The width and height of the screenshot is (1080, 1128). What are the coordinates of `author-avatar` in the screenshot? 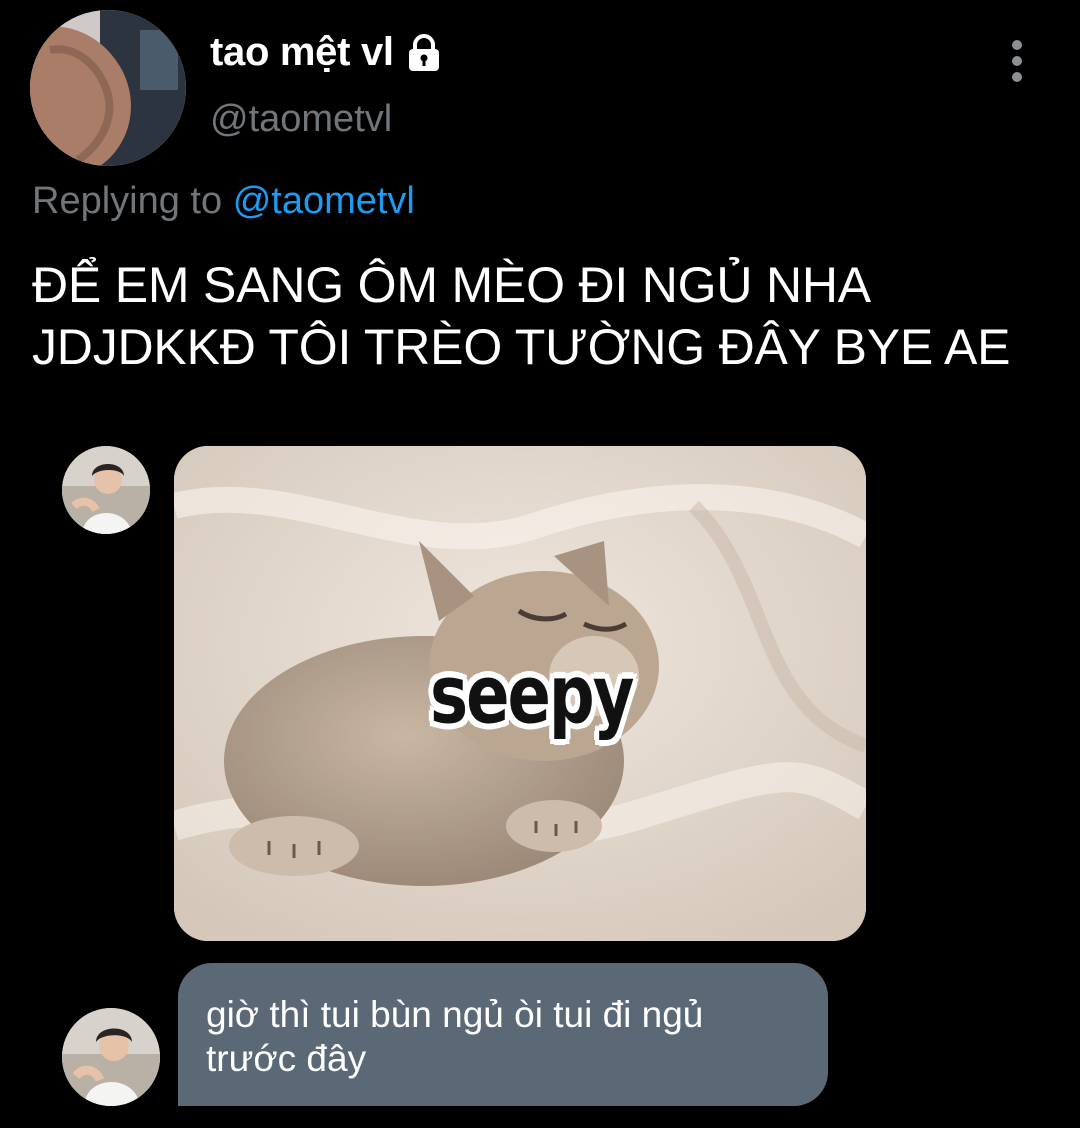 It's located at (108, 88).